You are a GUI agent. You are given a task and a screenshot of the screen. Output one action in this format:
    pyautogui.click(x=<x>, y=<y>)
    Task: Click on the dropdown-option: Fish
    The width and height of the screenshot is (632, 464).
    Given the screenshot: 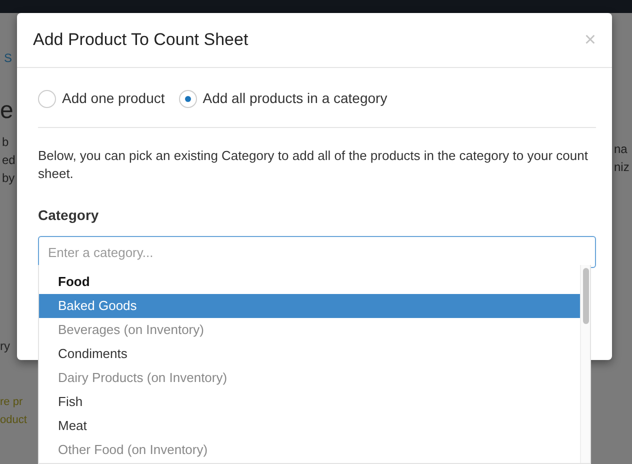 What is the action you would take?
    pyautogui.click(x=309, y=402)
    